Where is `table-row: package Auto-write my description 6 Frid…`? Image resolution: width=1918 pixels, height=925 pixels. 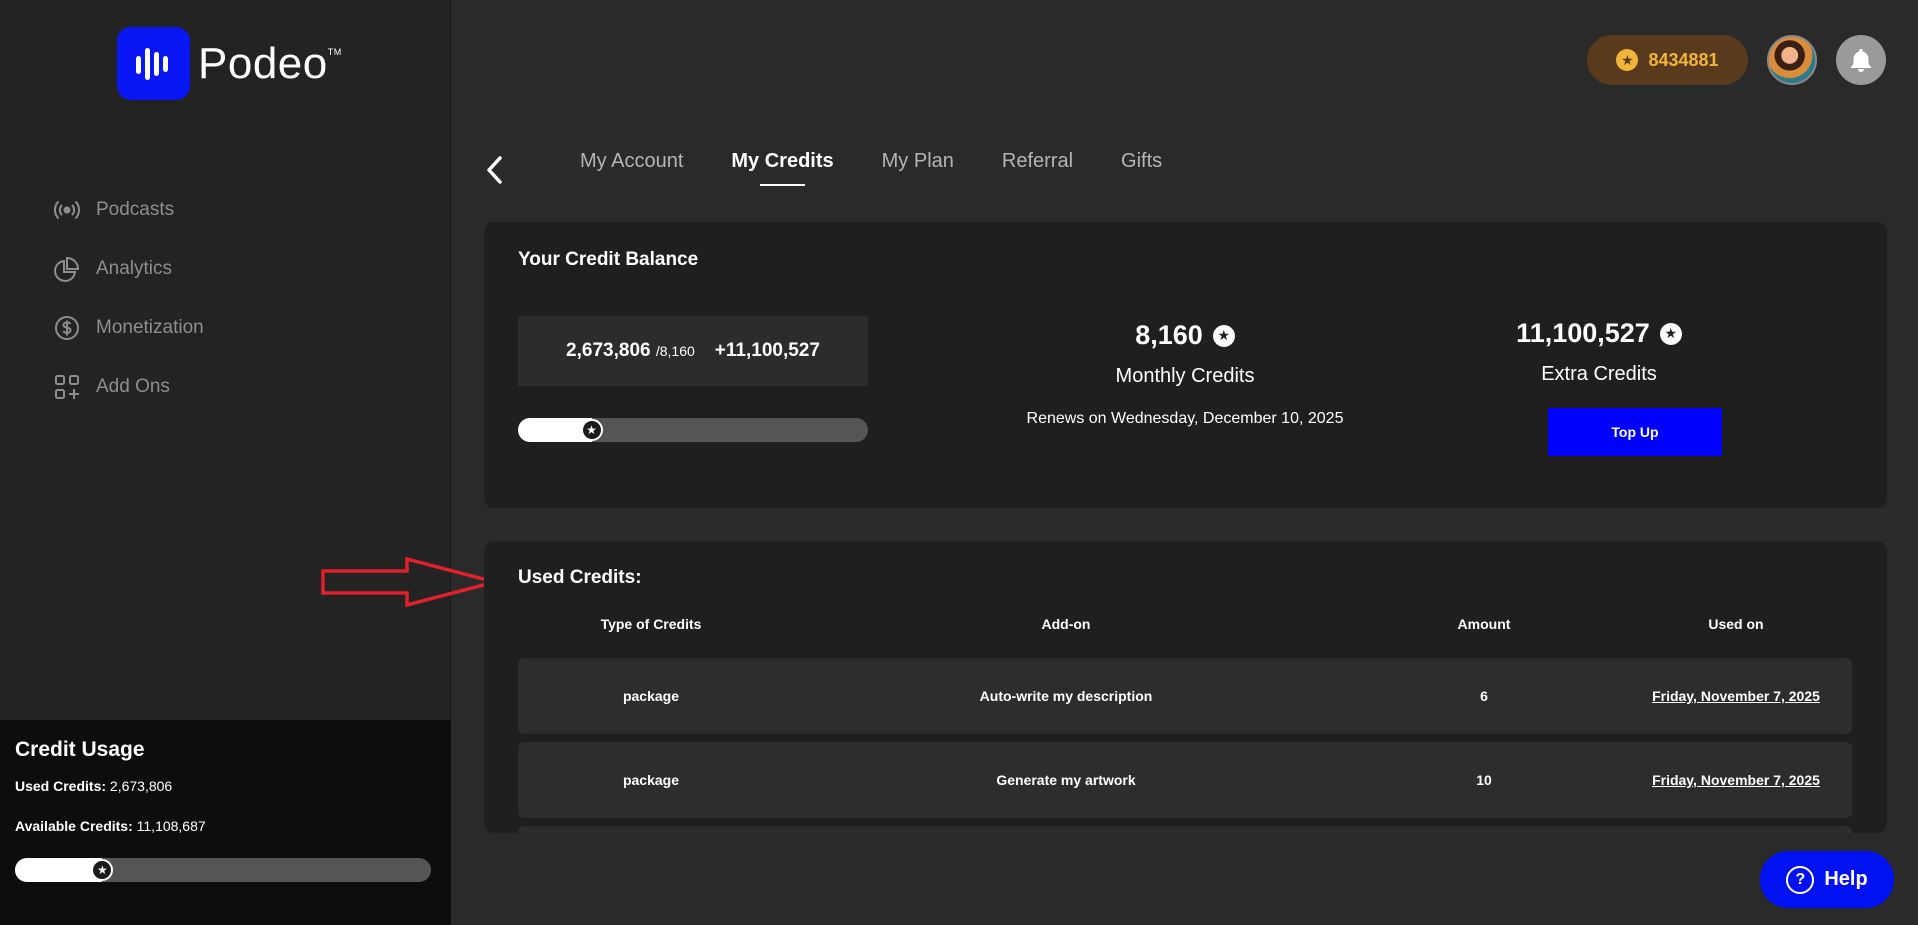
table-row: package Auto-write my description 6 Frid… is located at coordinates (1185, 696).